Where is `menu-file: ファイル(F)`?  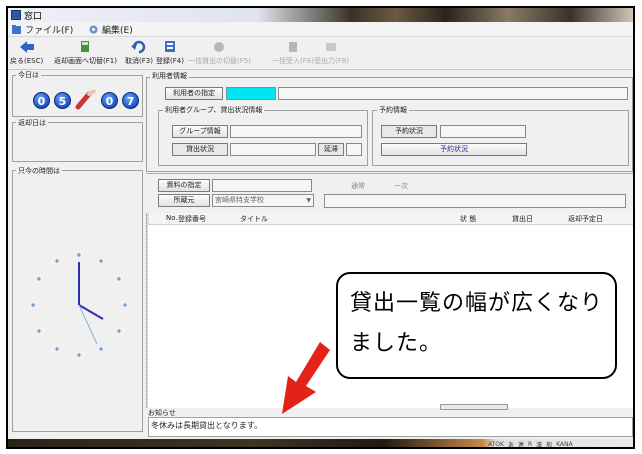 menu-file: ファイル(F) is located at coordinates (42, 29).